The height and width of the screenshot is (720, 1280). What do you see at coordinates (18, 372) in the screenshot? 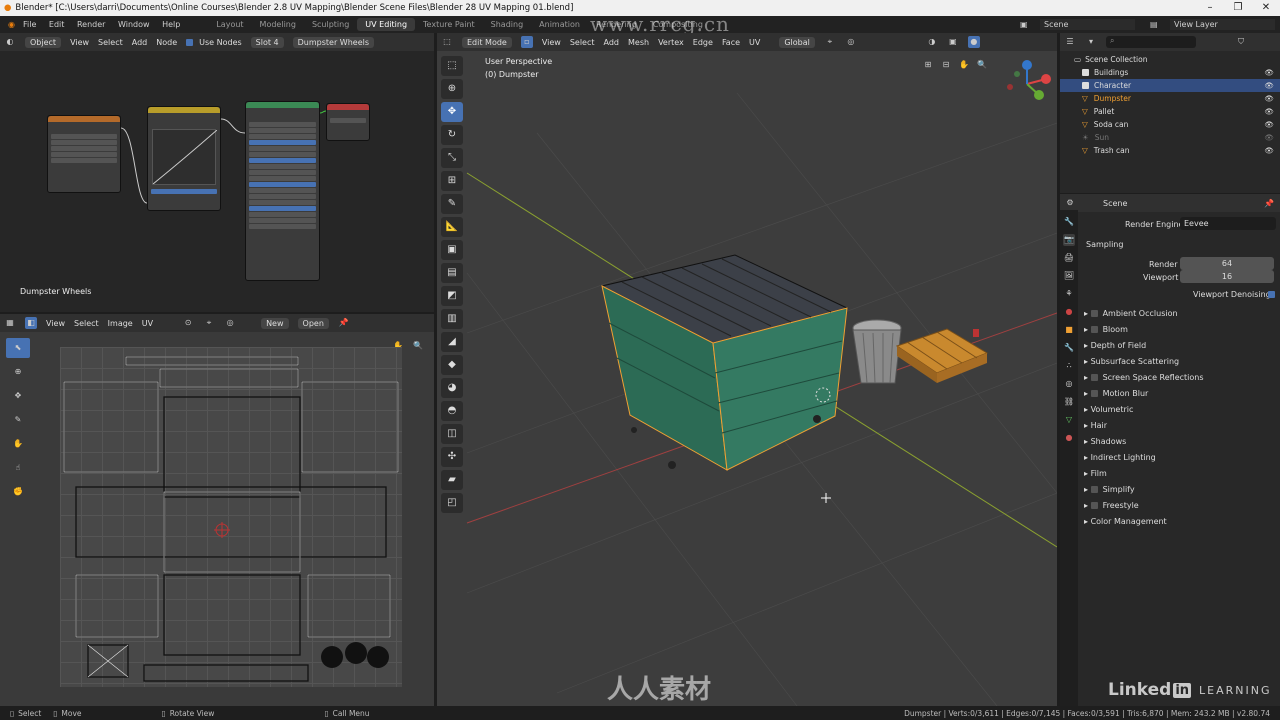
I see `uv-cursor-tool-icon: ⊕` at bounding box center [18, 372].